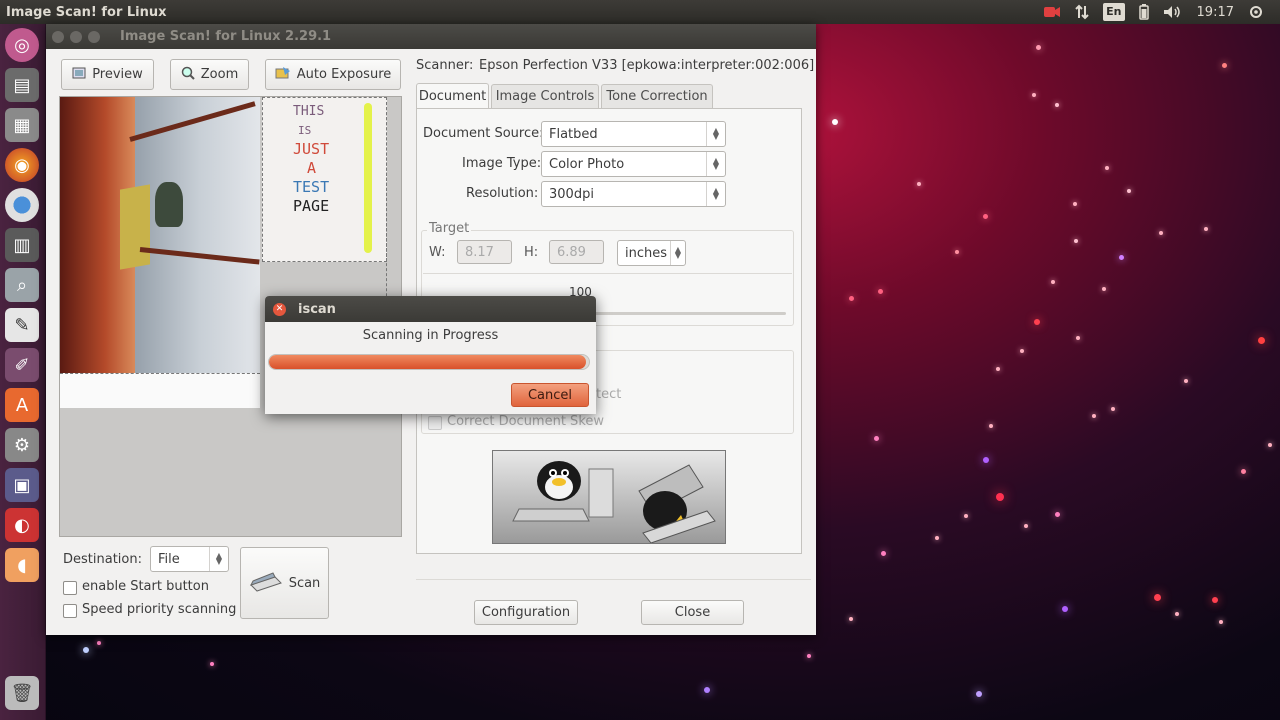 Image resolution: width=1280 pixels, height=720 pixels. Describe the element at coordinates (633, 194) in the screenshot. I see `resolution-select: 300dpi ▲ ▼` at that location.